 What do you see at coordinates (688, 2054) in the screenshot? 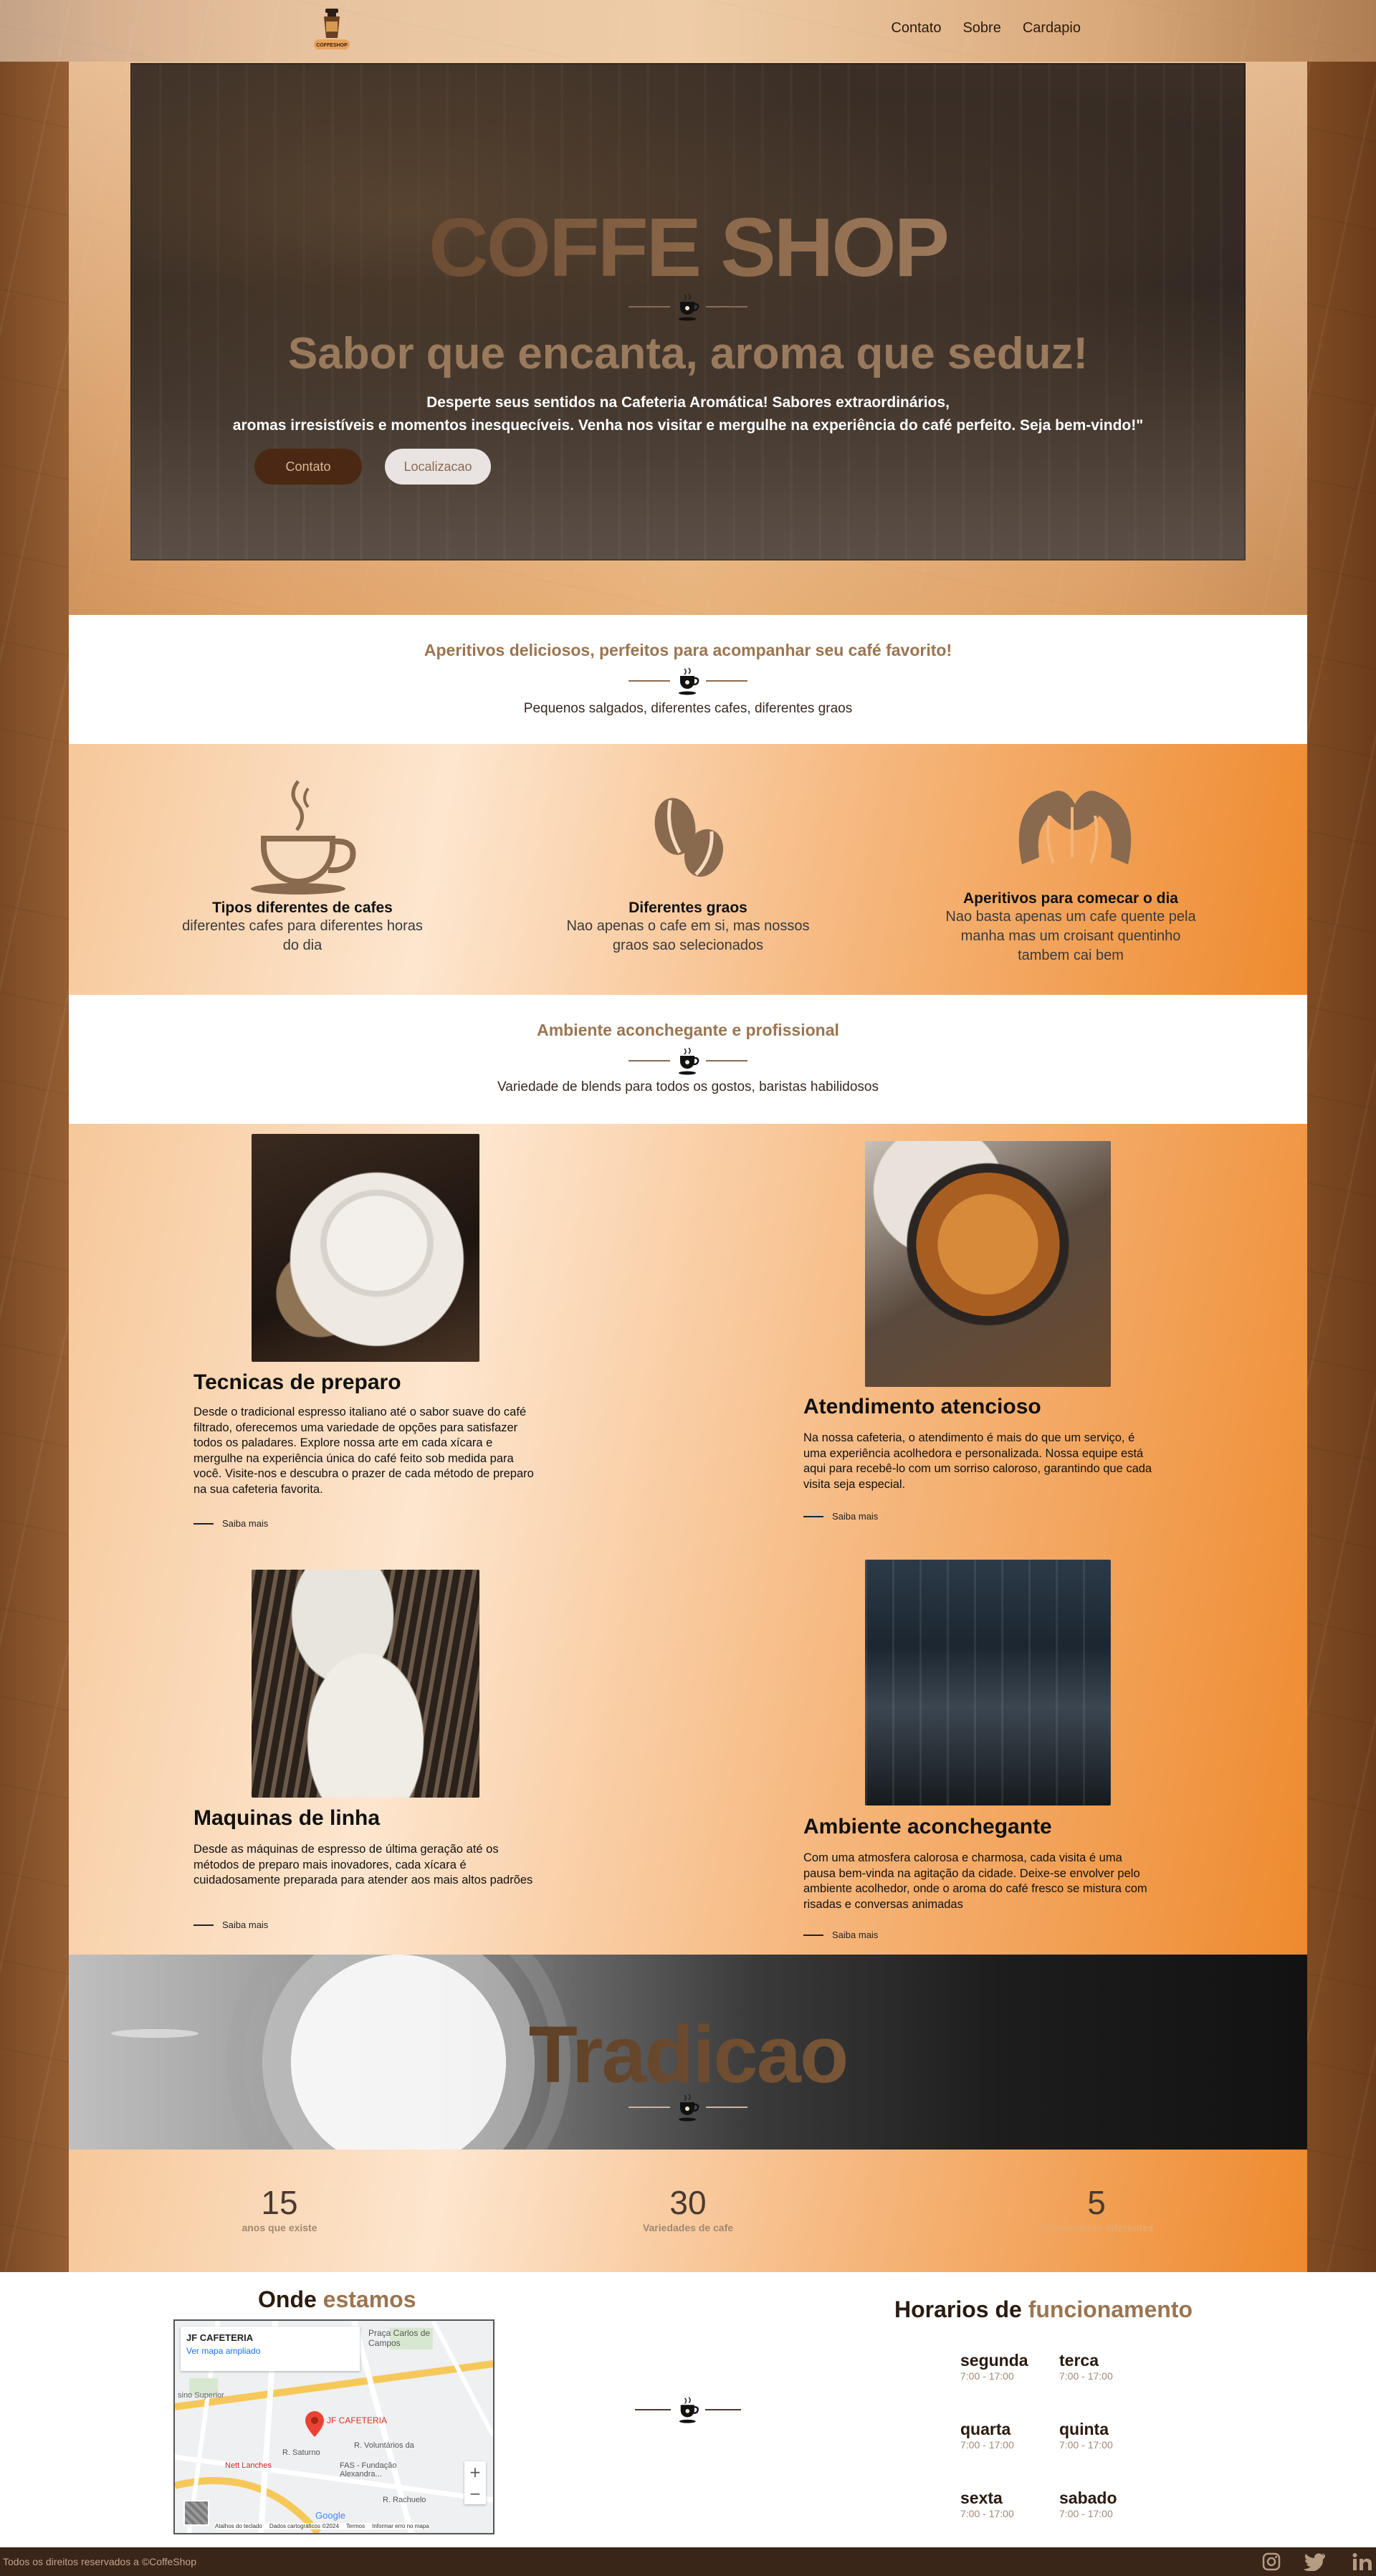
I see `tradicao-title: Tradicao` at bounding box center [688, 2054].